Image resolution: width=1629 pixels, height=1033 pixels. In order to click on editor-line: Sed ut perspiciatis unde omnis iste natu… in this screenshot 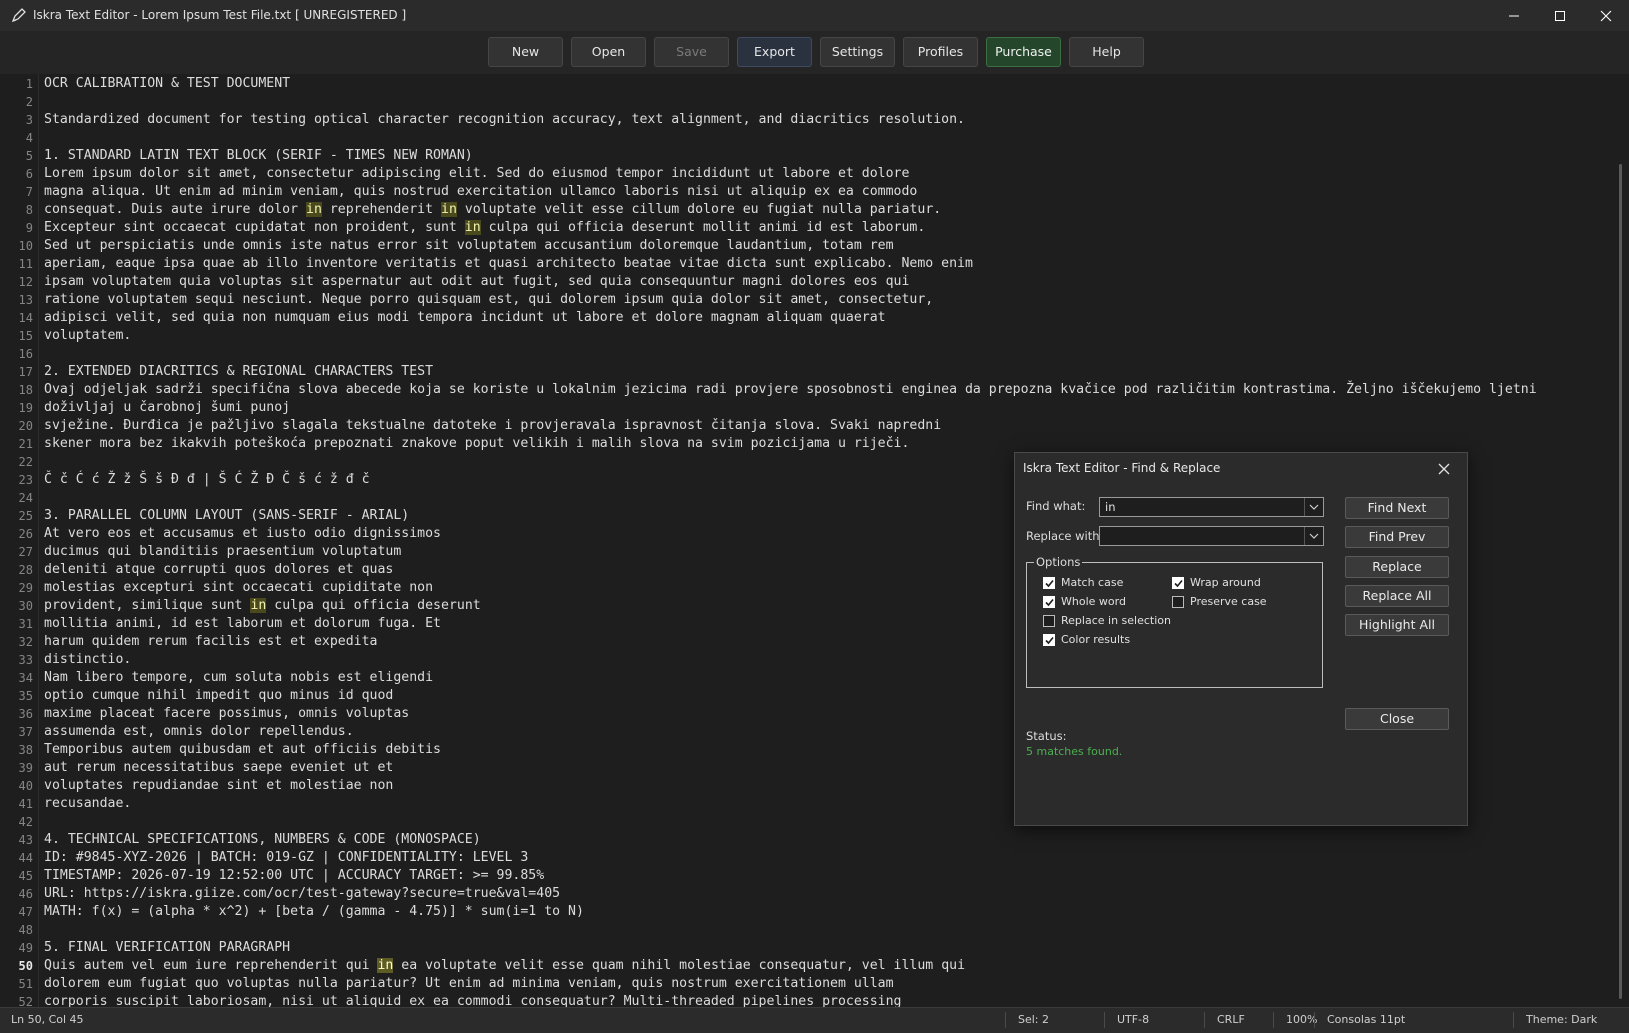, I will do `click(469, 246)`.